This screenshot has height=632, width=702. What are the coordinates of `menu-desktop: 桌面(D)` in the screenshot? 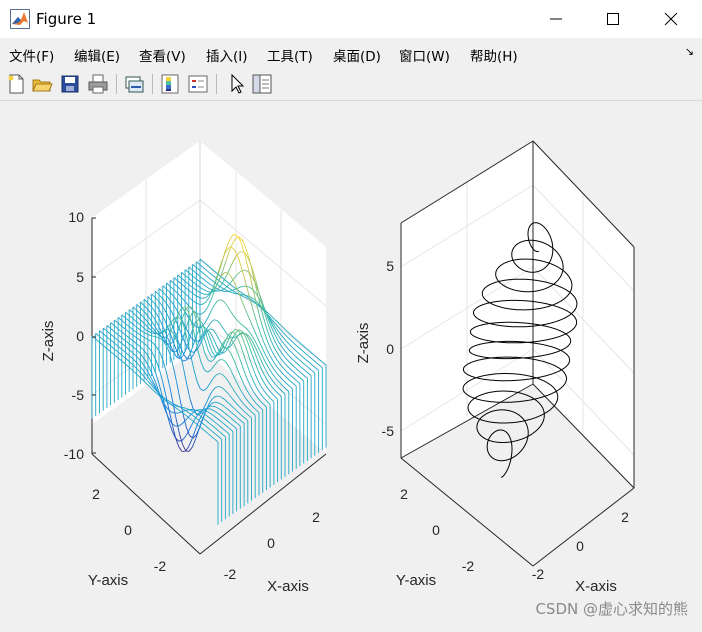 It's located at (357, 55).